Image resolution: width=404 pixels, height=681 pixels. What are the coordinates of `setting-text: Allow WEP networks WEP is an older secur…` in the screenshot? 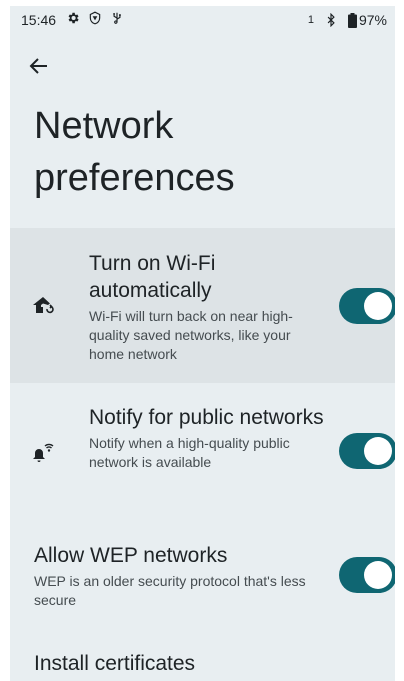 It's located at (174, 576).